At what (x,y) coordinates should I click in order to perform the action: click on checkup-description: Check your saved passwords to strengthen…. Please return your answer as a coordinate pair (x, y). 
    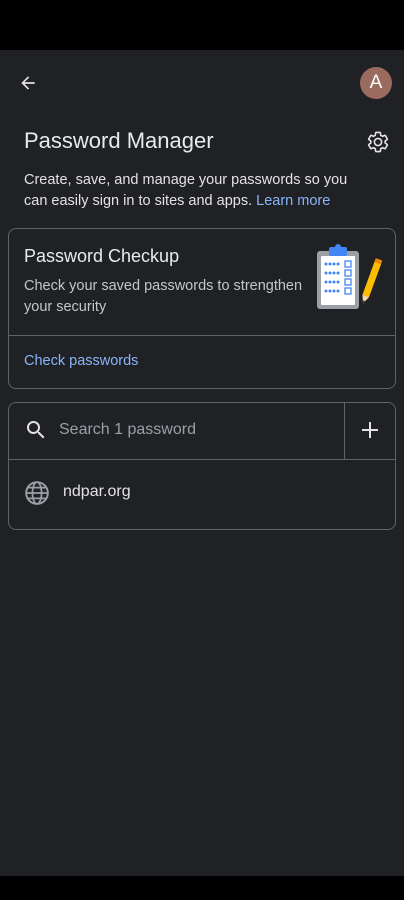
    Looking at the image, I should click on (163, 296).